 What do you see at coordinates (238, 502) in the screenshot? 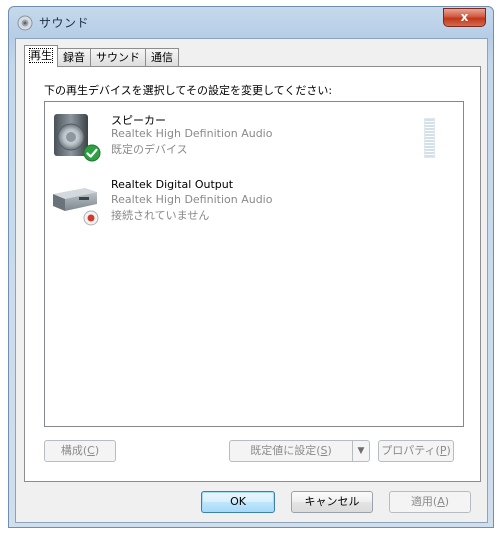
I see `ok-button: OK` at bounding box center [238, 502].